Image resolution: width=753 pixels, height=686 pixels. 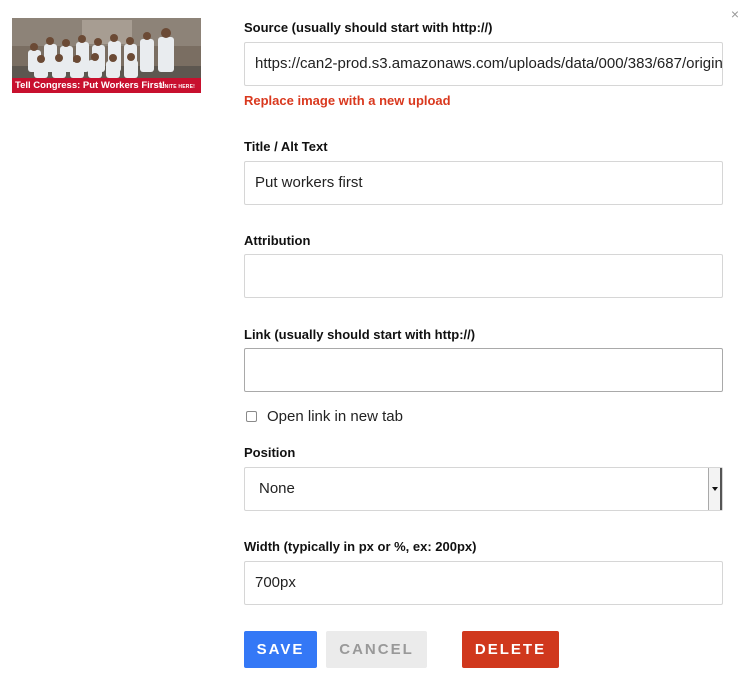 I want to click on chevron-down-icon, so click(x=715, y=489).